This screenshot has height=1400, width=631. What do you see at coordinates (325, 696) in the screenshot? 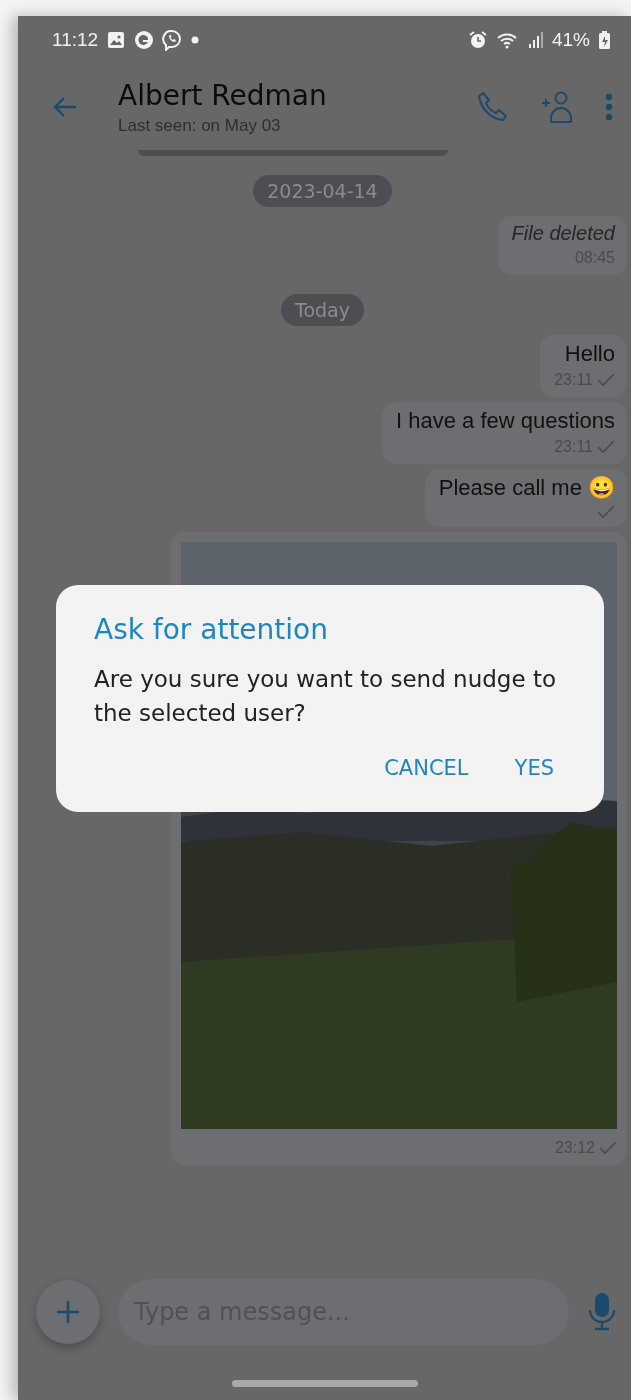
I see `dialog-message: Are you sure you want to send nudge to the selected user?` at bounding box center [325, 696].